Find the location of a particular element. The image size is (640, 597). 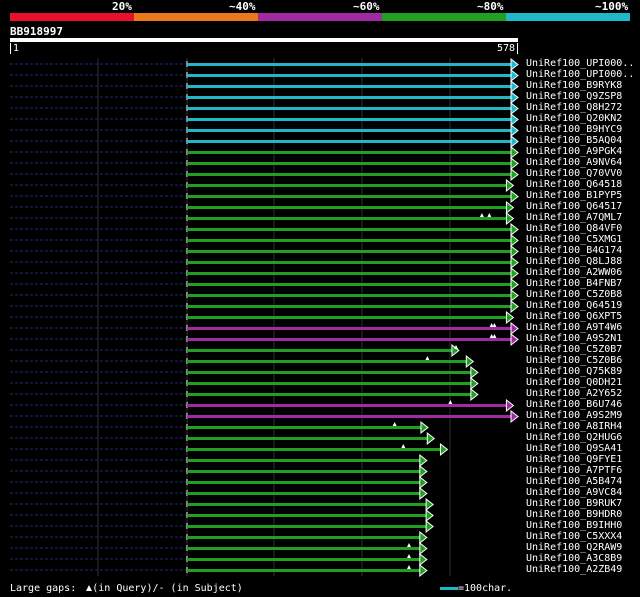

hit-label: UniRef100_Q9FYE1 is located at coordinates (574, 459).